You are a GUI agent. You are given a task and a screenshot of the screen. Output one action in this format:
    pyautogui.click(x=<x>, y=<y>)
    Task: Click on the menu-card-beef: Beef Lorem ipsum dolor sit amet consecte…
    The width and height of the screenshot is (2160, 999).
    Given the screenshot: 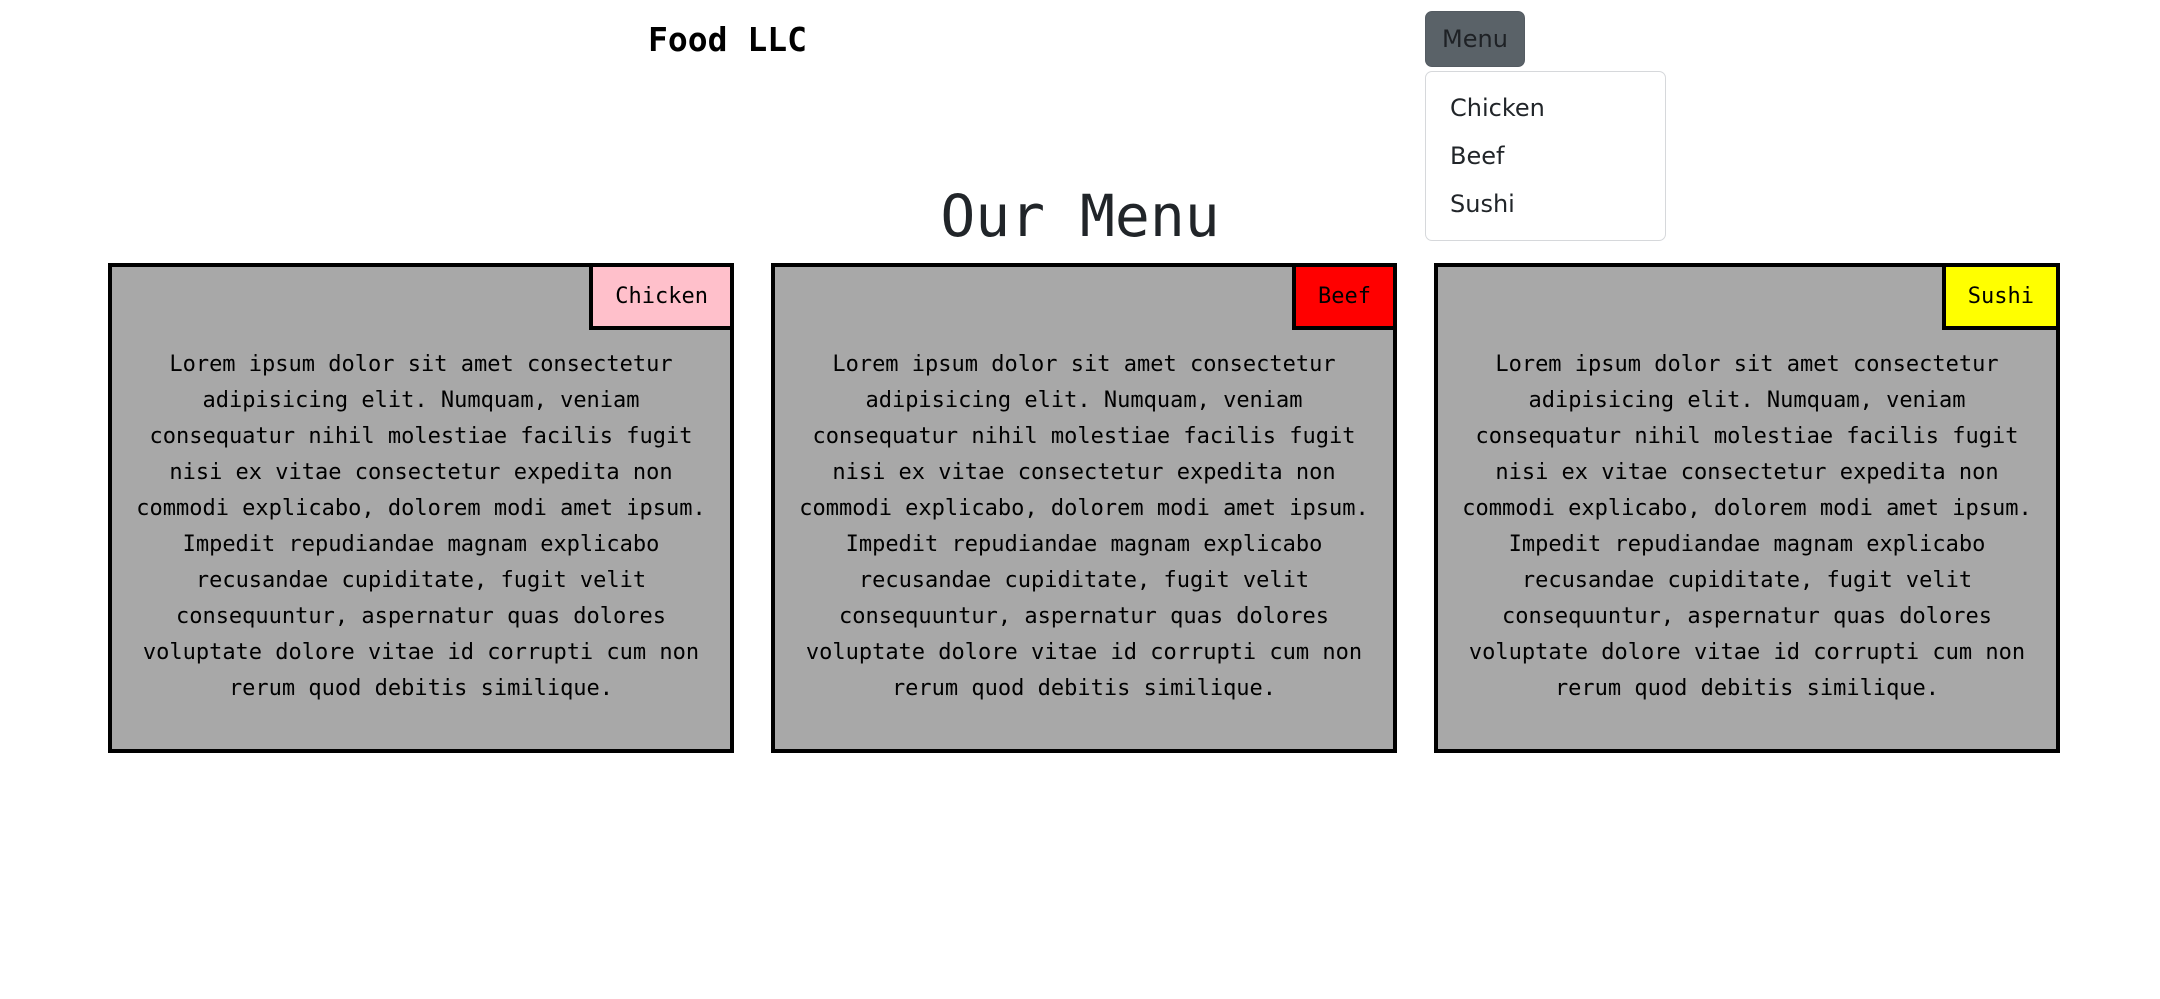 What is the action you would take?
    pyautogui.click(x=1084, y=508)
    